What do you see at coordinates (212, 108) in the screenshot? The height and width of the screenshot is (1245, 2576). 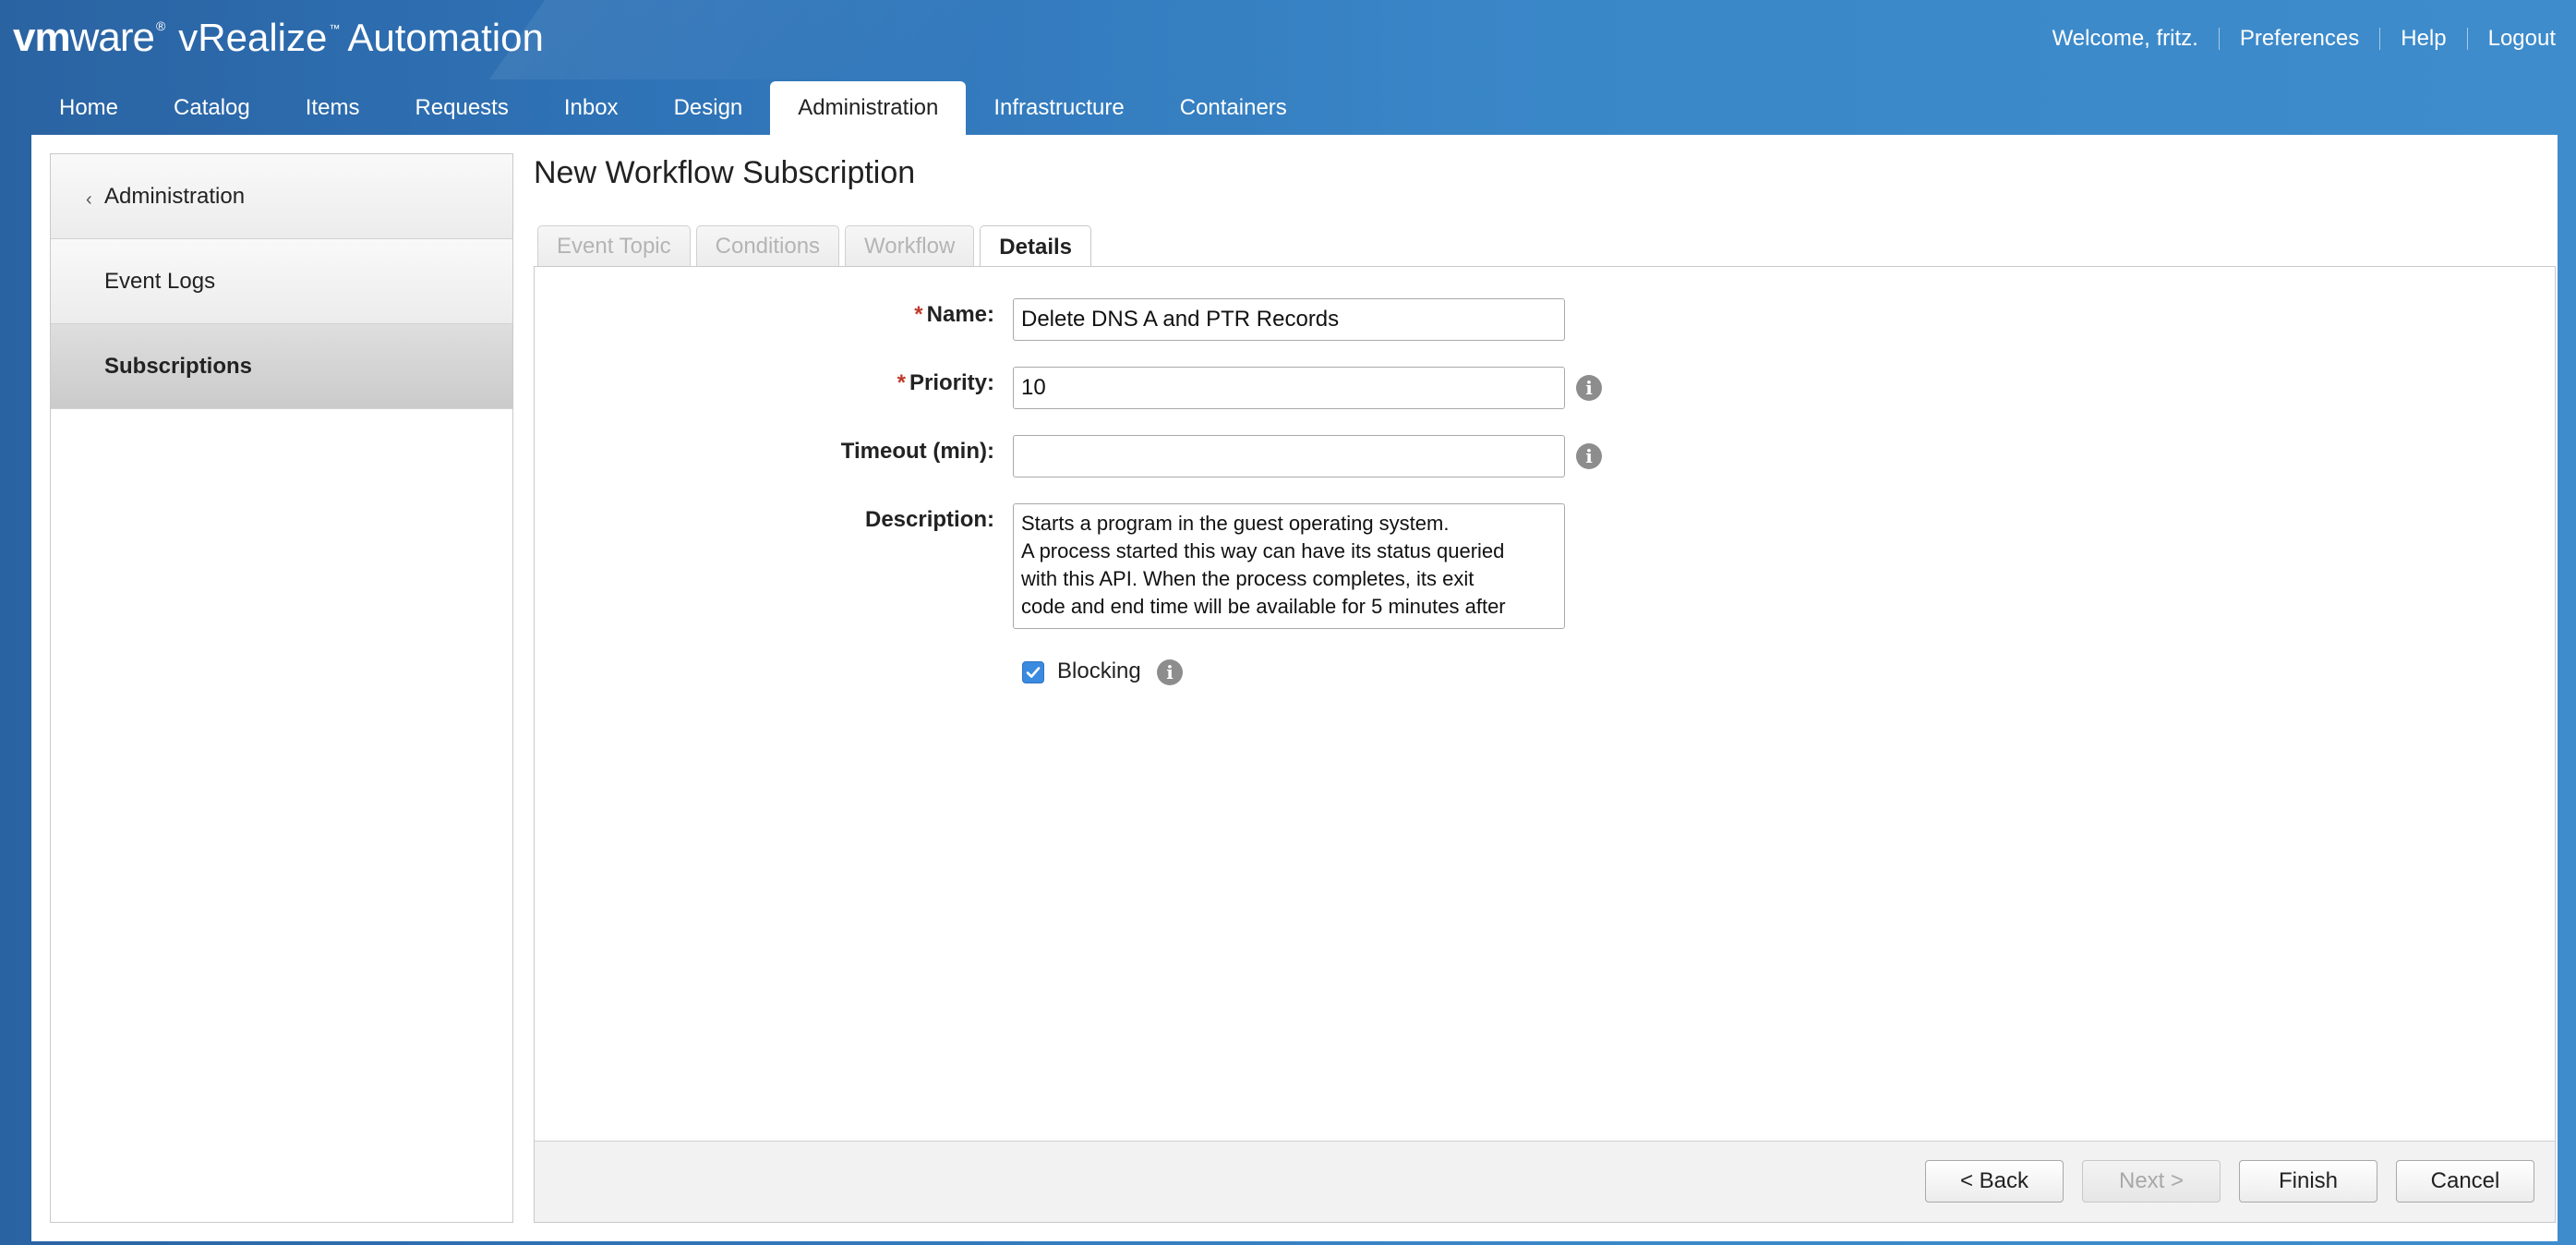 I see `tab-catalog: Catalog` at bounding box center [212, 108].